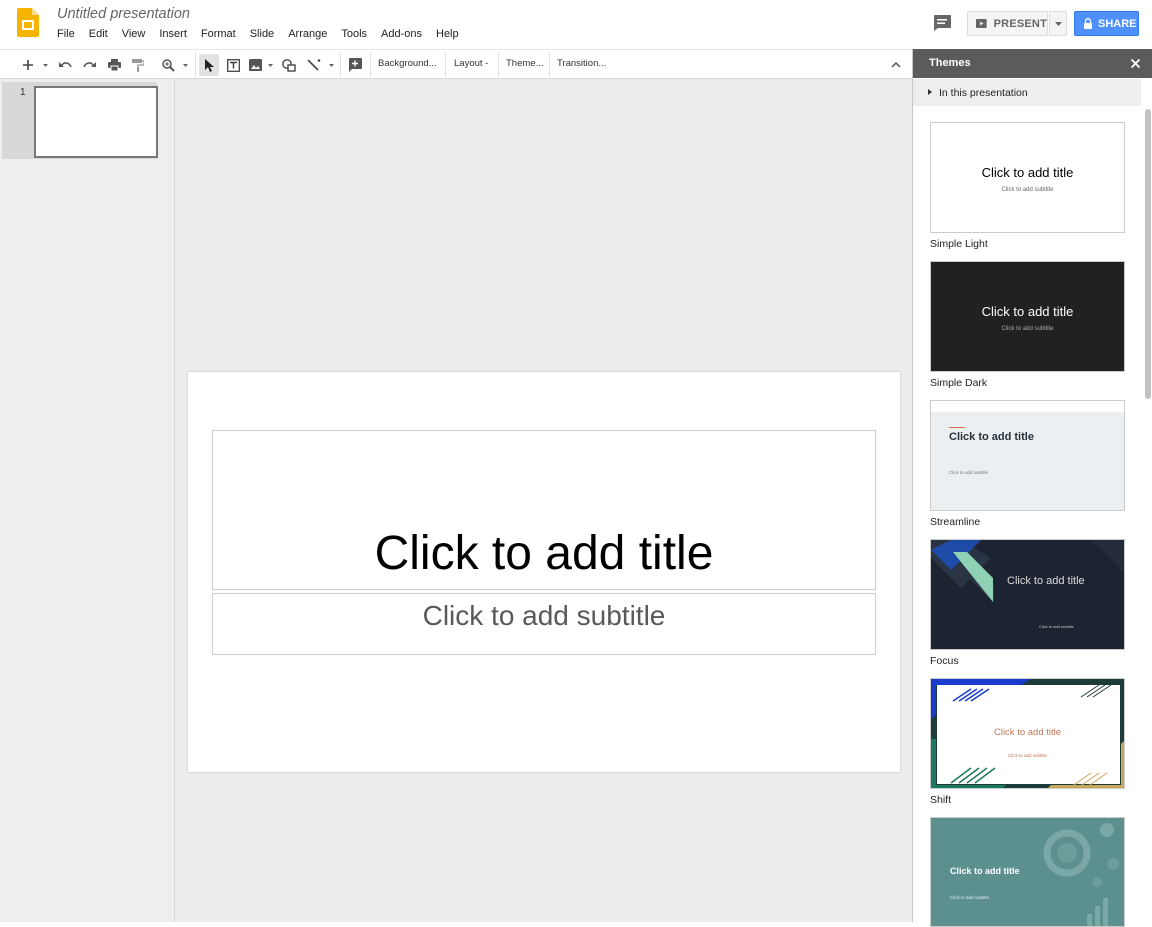 This screenshot has height=927, width=1152. I want to click on themes-panel-title: Themes, so click(950, 63).